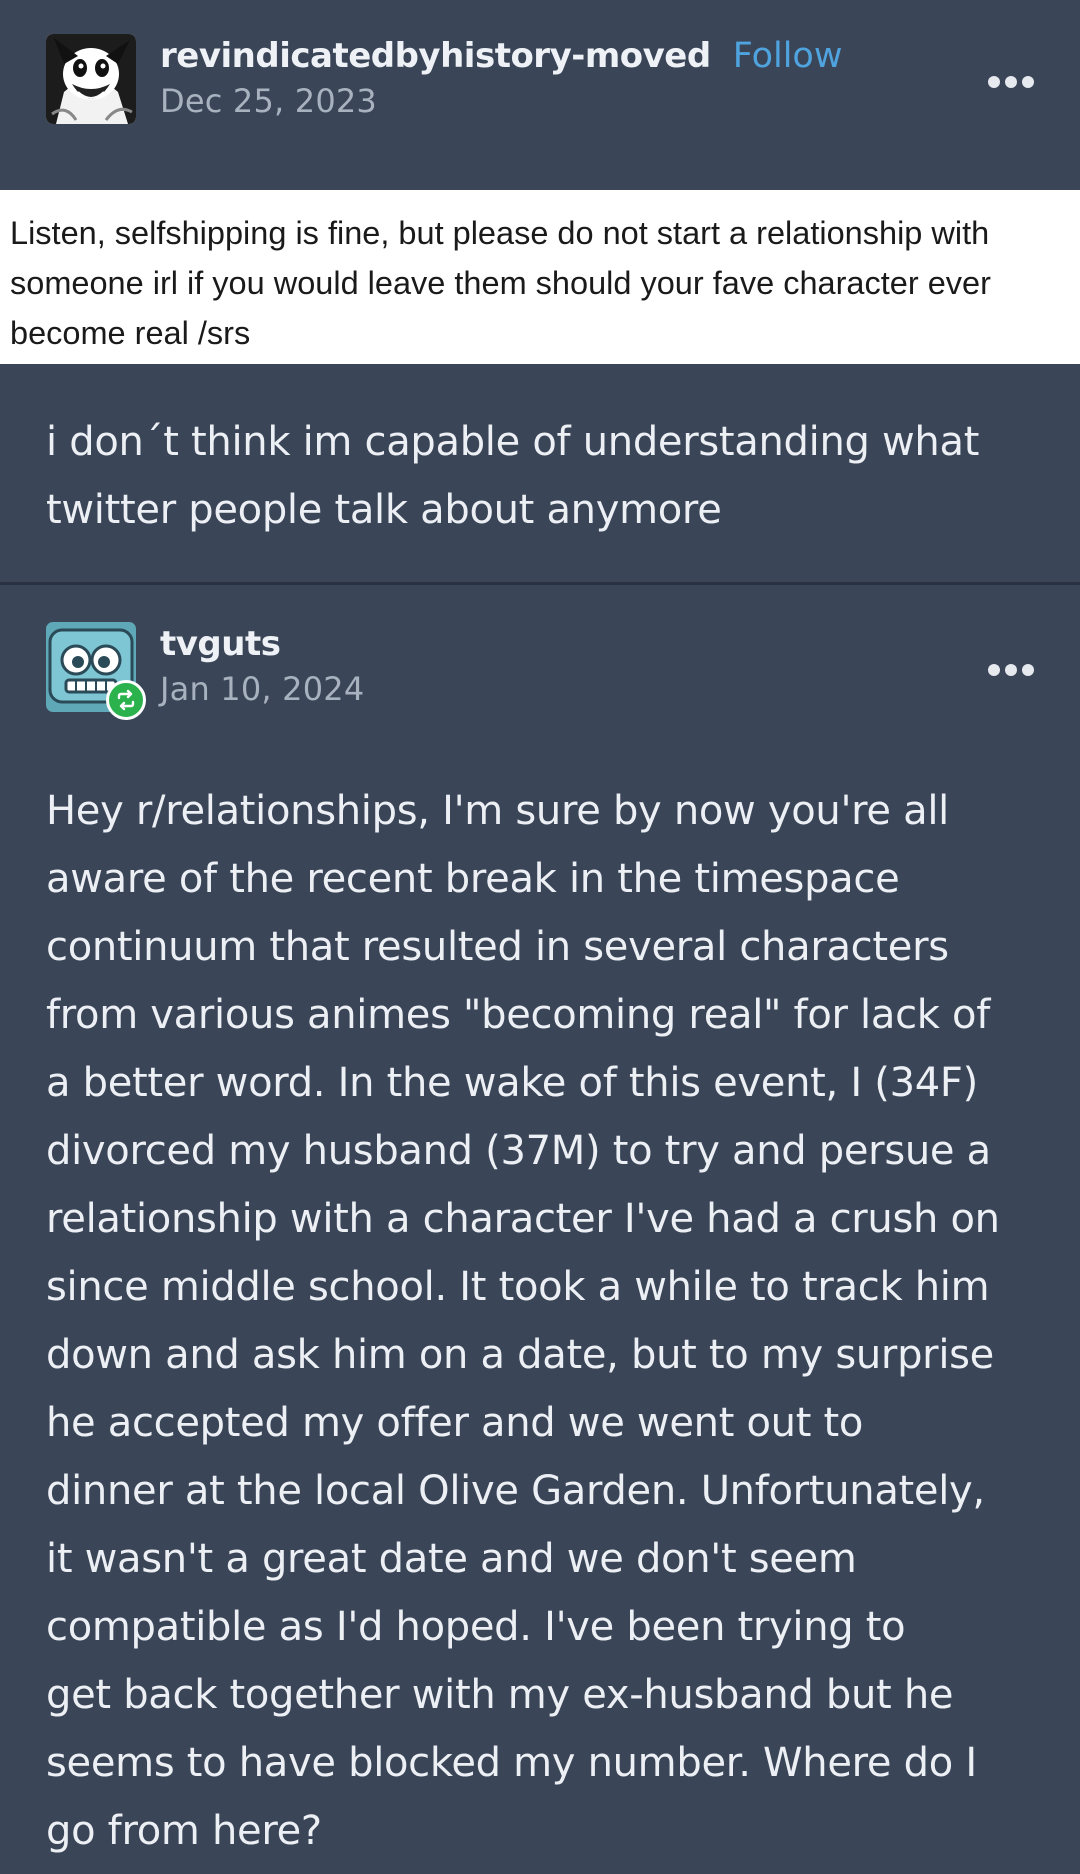 The image size is (1080, 1874). What do you see at coordinates (220, 644) in the screenshot?
I see `username: tvguts` at bounding box center [220, 644].